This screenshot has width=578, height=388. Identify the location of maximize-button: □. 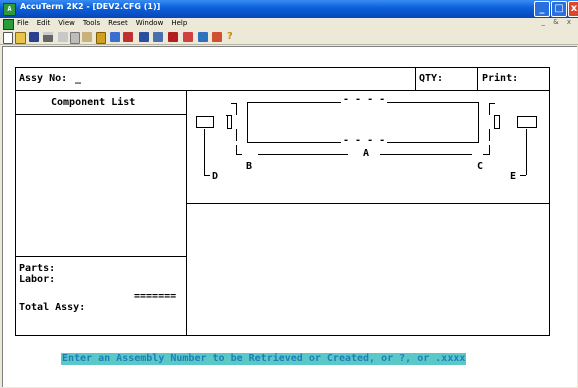
(559, 9).